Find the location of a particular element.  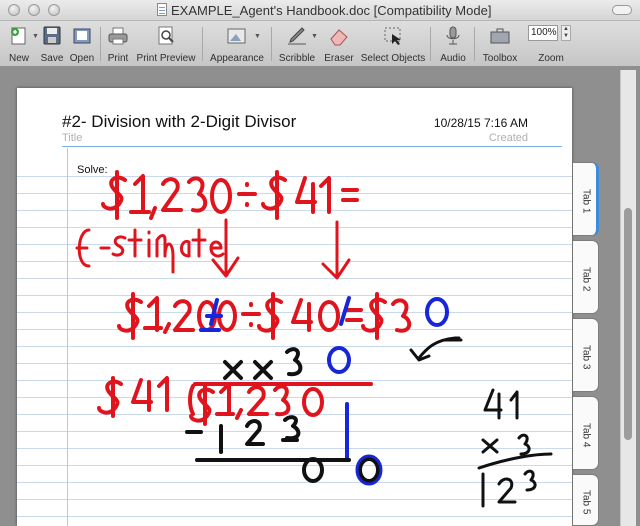

zoom-window-button is located at coordinates (54, 10).